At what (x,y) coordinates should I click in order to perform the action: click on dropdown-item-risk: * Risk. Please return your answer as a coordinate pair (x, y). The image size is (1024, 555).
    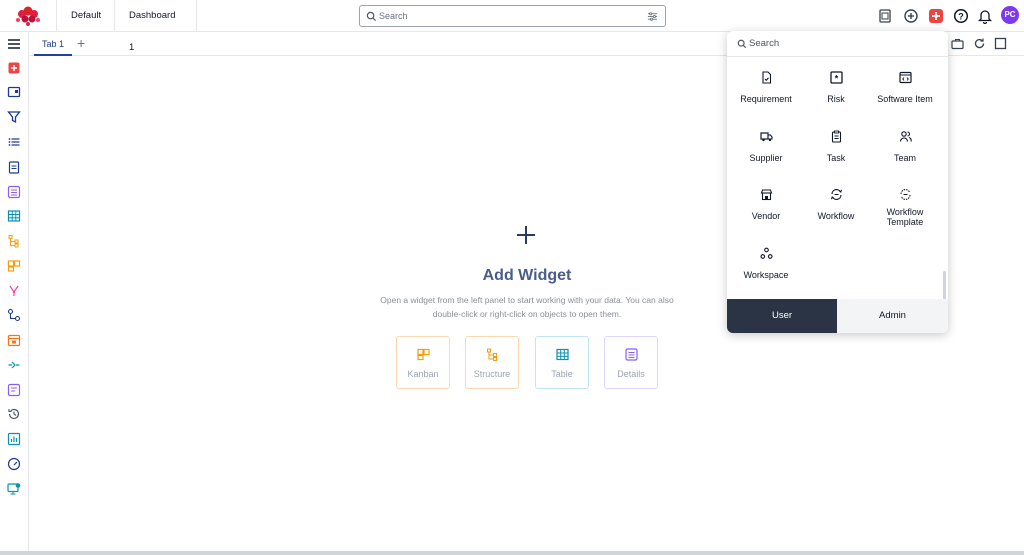
    Looking at the image, I should click on (836, 97).